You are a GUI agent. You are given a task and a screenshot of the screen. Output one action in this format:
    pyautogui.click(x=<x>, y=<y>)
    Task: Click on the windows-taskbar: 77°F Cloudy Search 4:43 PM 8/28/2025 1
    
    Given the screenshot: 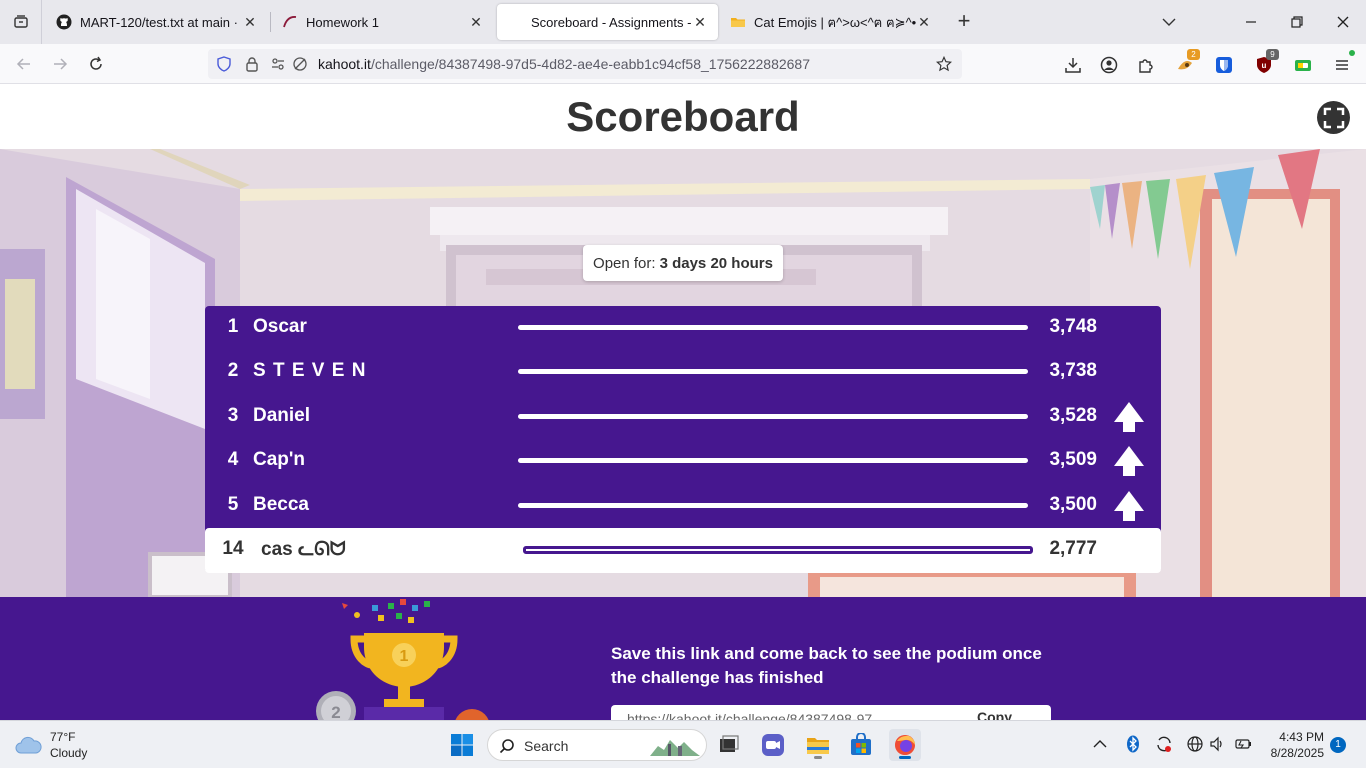 What is the action you would take?
    pyautogui.click(x=683, y=744)
    